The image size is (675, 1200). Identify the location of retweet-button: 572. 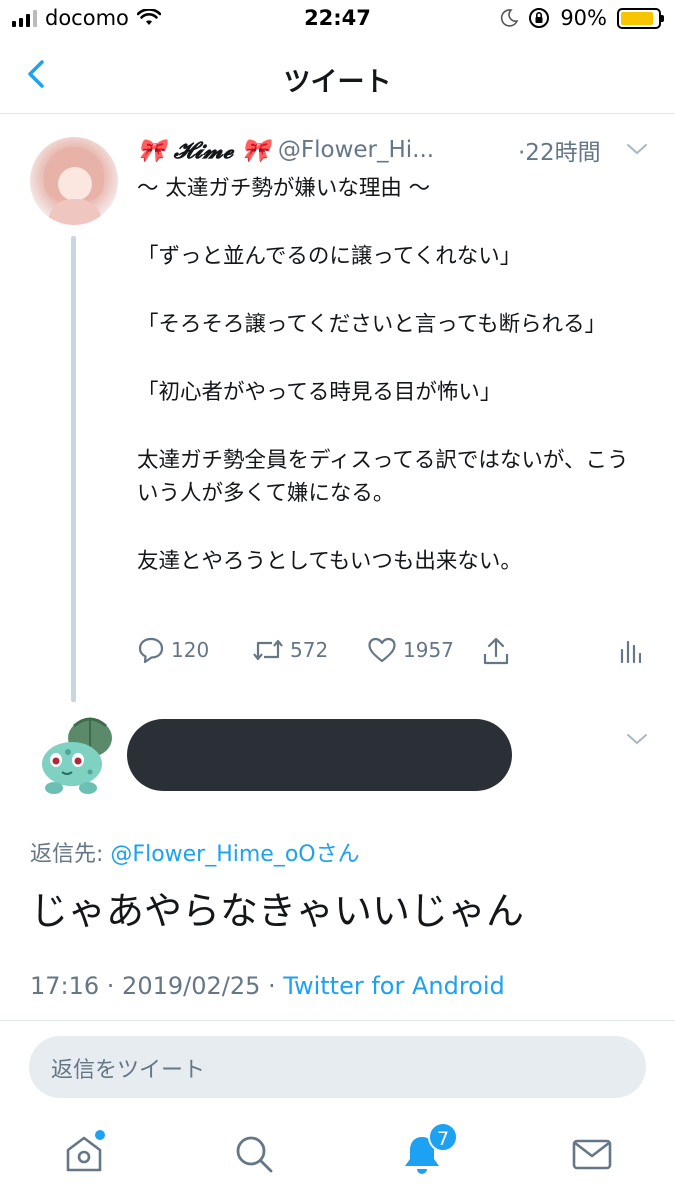
(290, 650).